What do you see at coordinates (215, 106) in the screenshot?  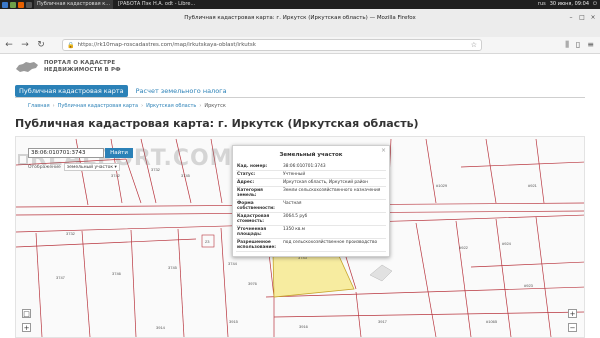 I see `breadcrumb-current: Иркутск` at bounding box center [215, 106].